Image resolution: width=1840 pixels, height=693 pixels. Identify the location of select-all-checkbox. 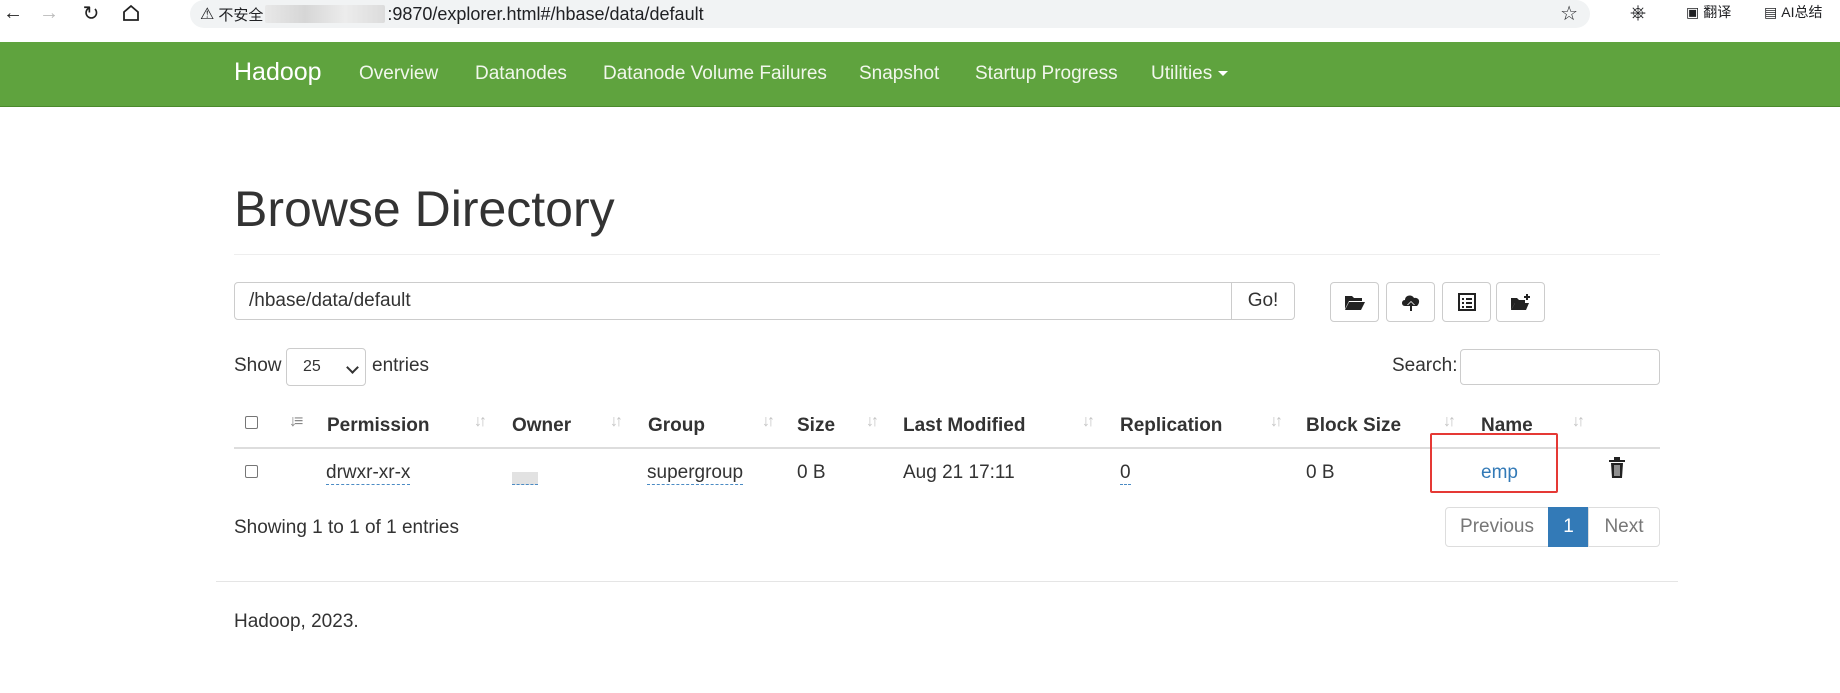
(251, 422).